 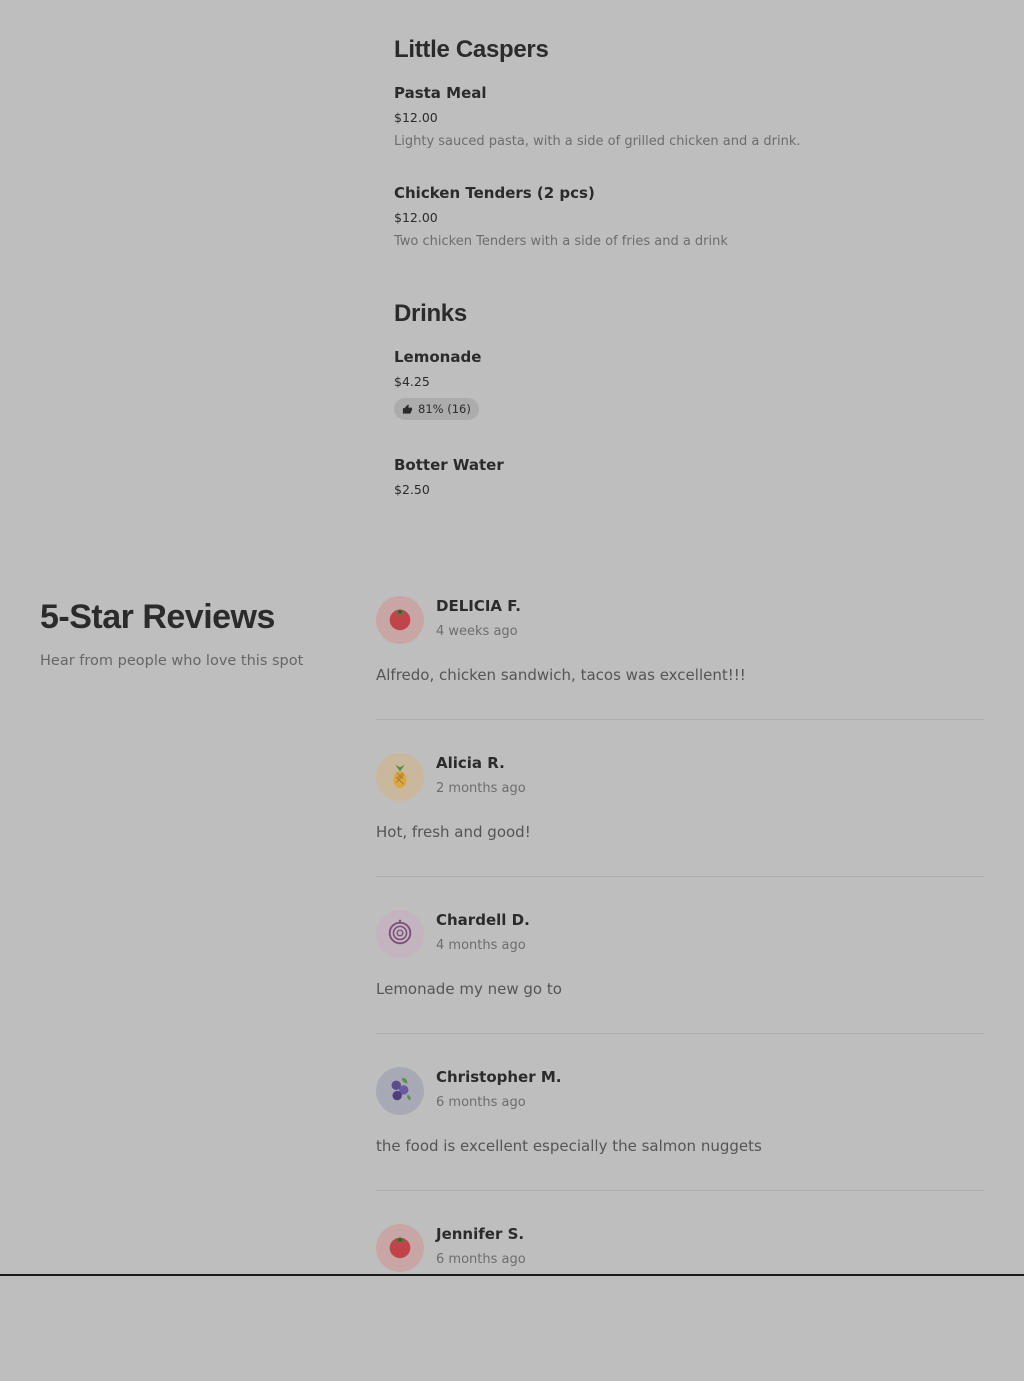 I want to click on reviewer-name: Alicia R., so click(x=470, y=763).